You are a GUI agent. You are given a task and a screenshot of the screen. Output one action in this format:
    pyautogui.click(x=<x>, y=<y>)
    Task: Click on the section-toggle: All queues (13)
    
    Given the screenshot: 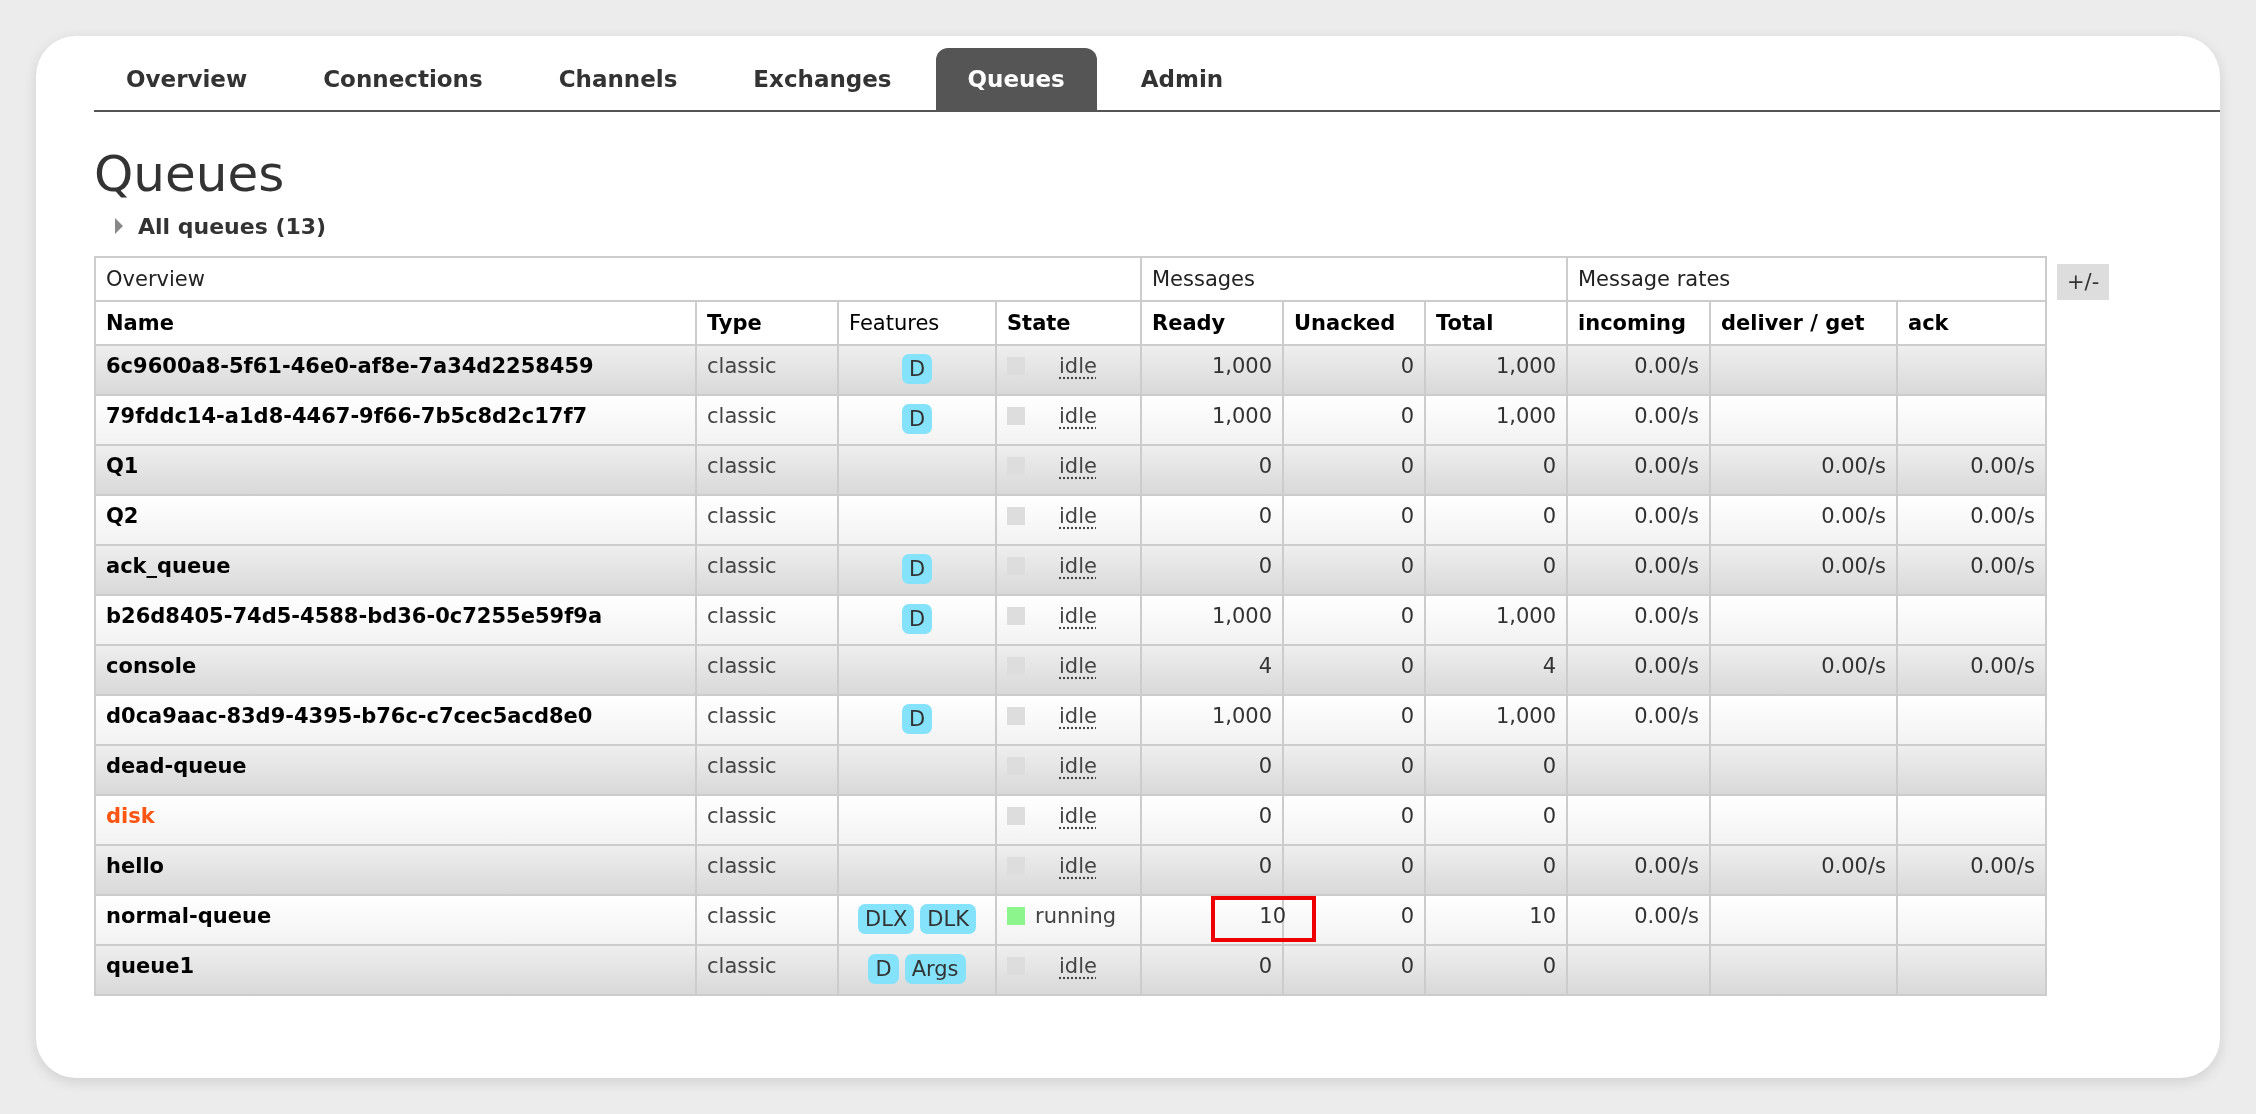 What is the action you would take?
    pyautogui.click(x=232, y=226)
    